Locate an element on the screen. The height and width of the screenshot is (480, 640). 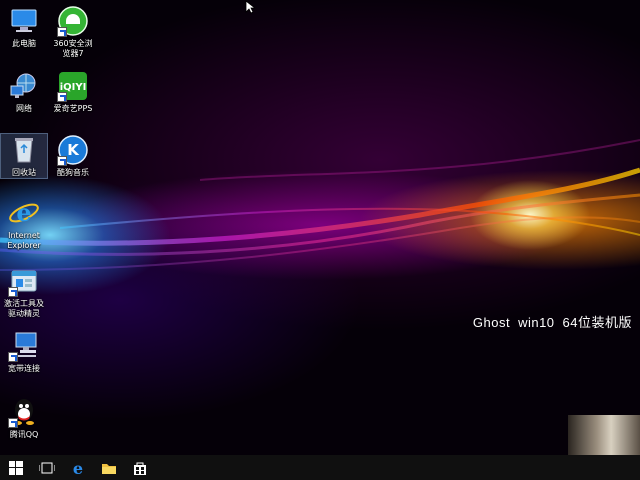
activation-tools-label: 激活工具及驱动精灵 is located at coordinates (24, 308).